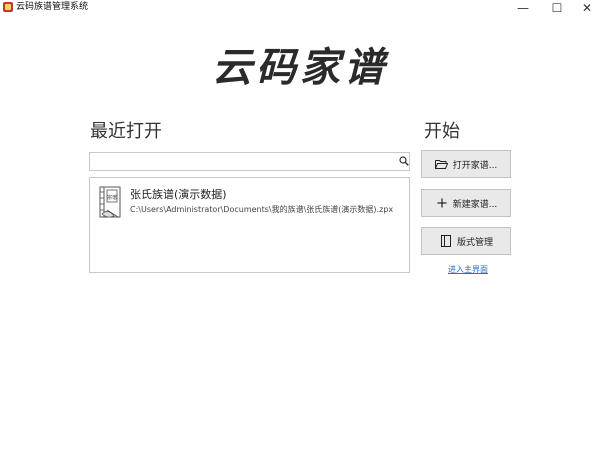  What do you see at coordinates (178, 194) in the screenshot?
I see `recent-file-name: 张氏族谱(演示数据)` at bounding box center [178, 194].